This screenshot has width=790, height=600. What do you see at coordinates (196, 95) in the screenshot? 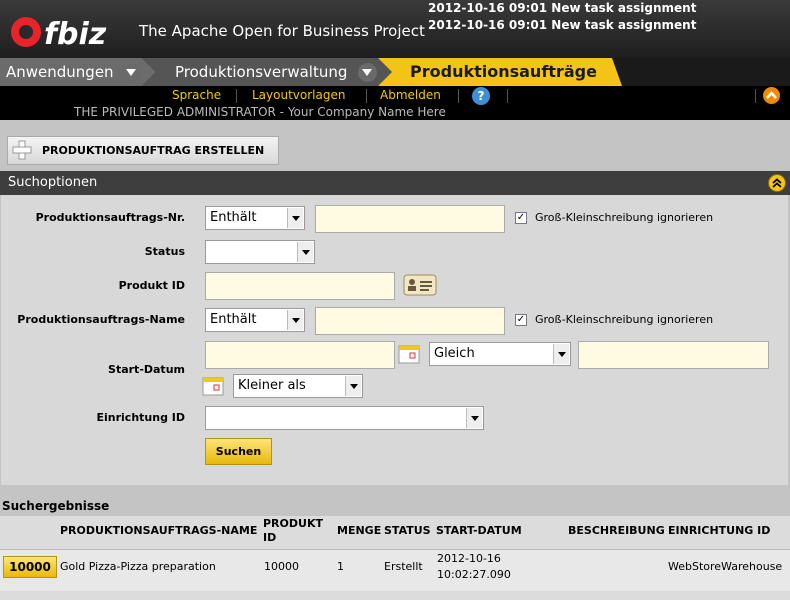
I see `menu-sprache: Sprache` at bounding box center [196, 95].